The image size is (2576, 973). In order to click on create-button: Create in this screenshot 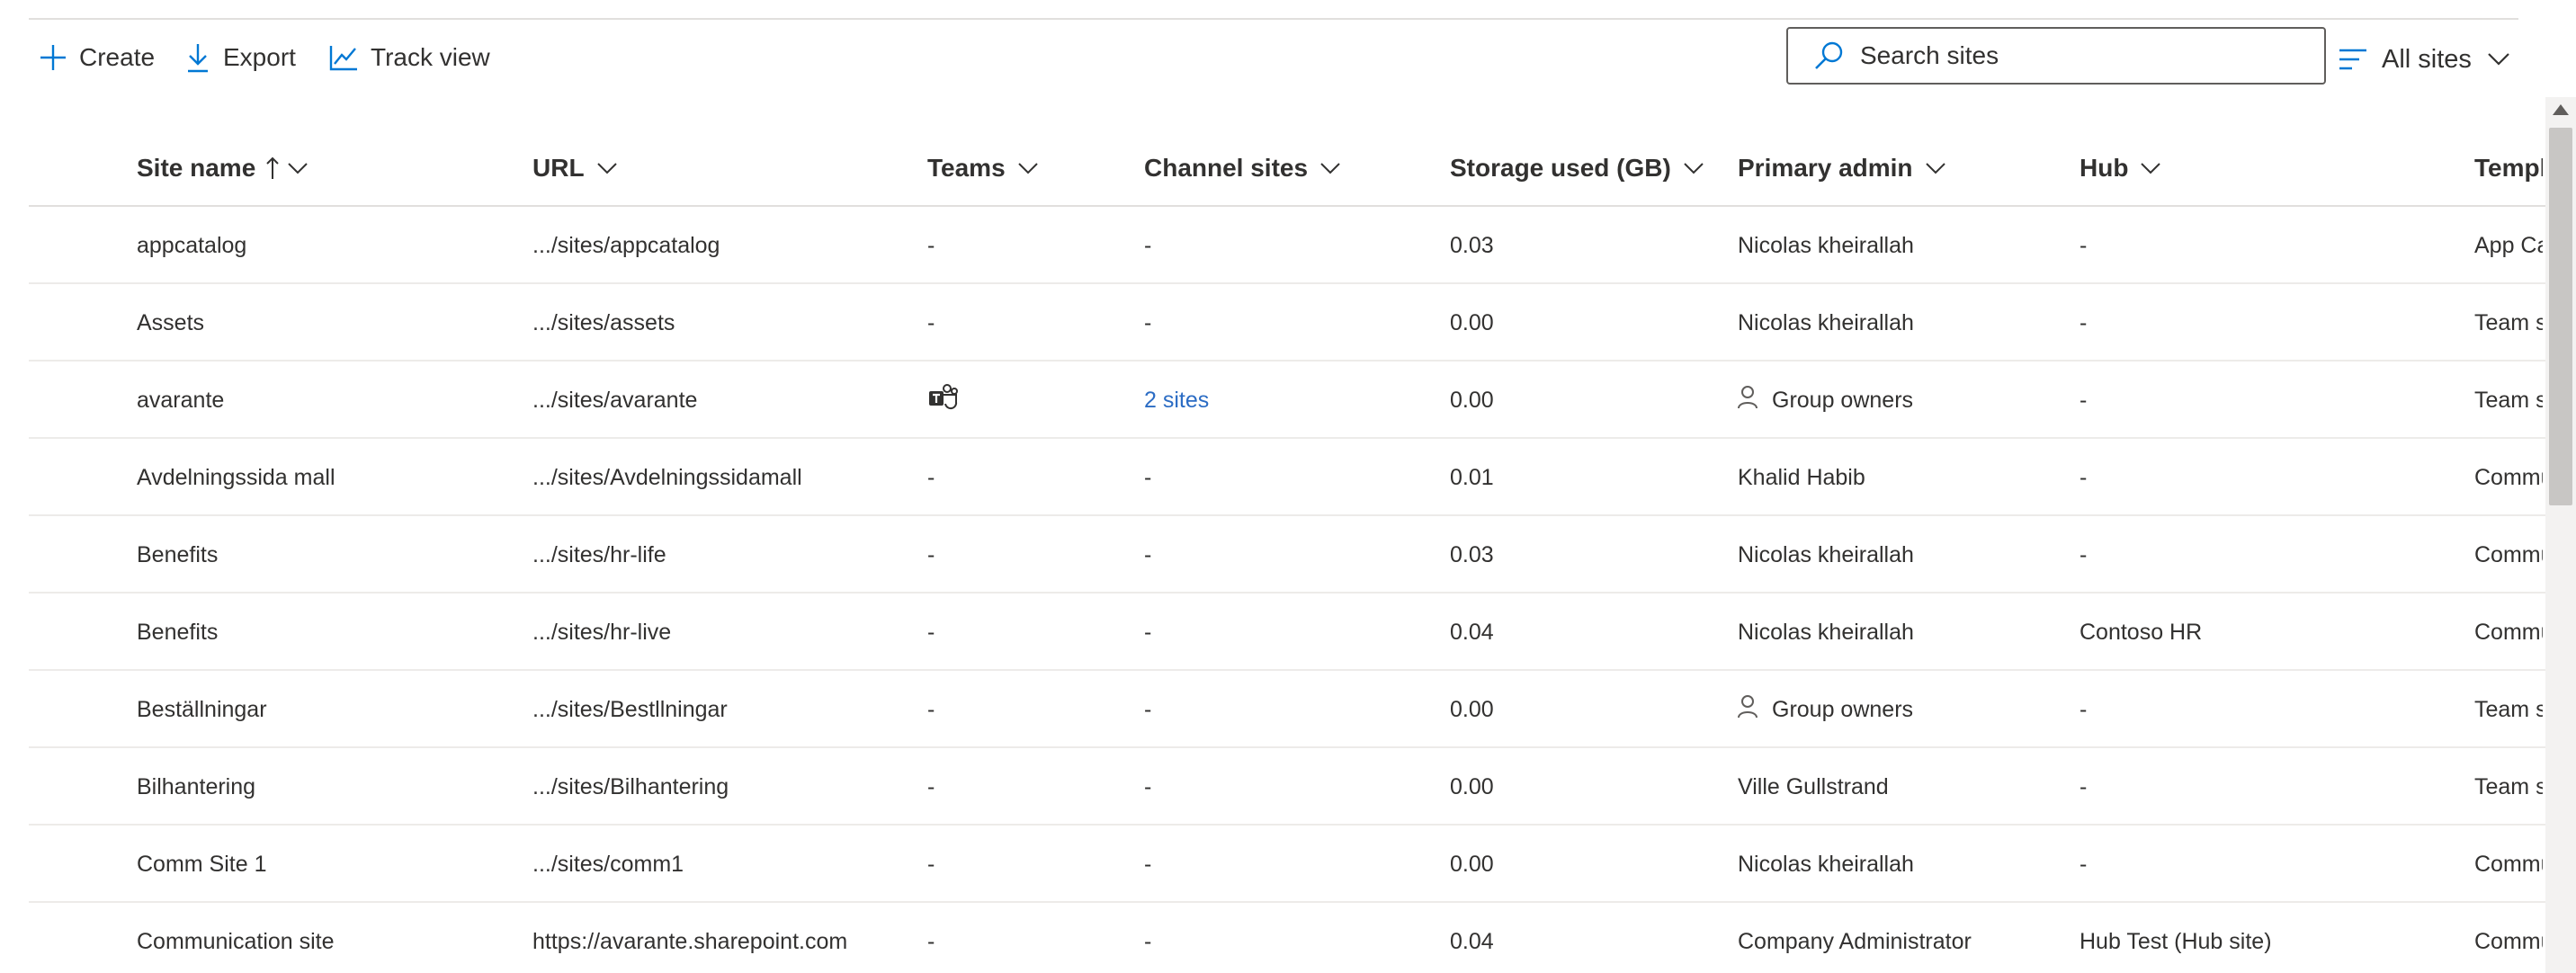, I will do `click(97, 57)`.